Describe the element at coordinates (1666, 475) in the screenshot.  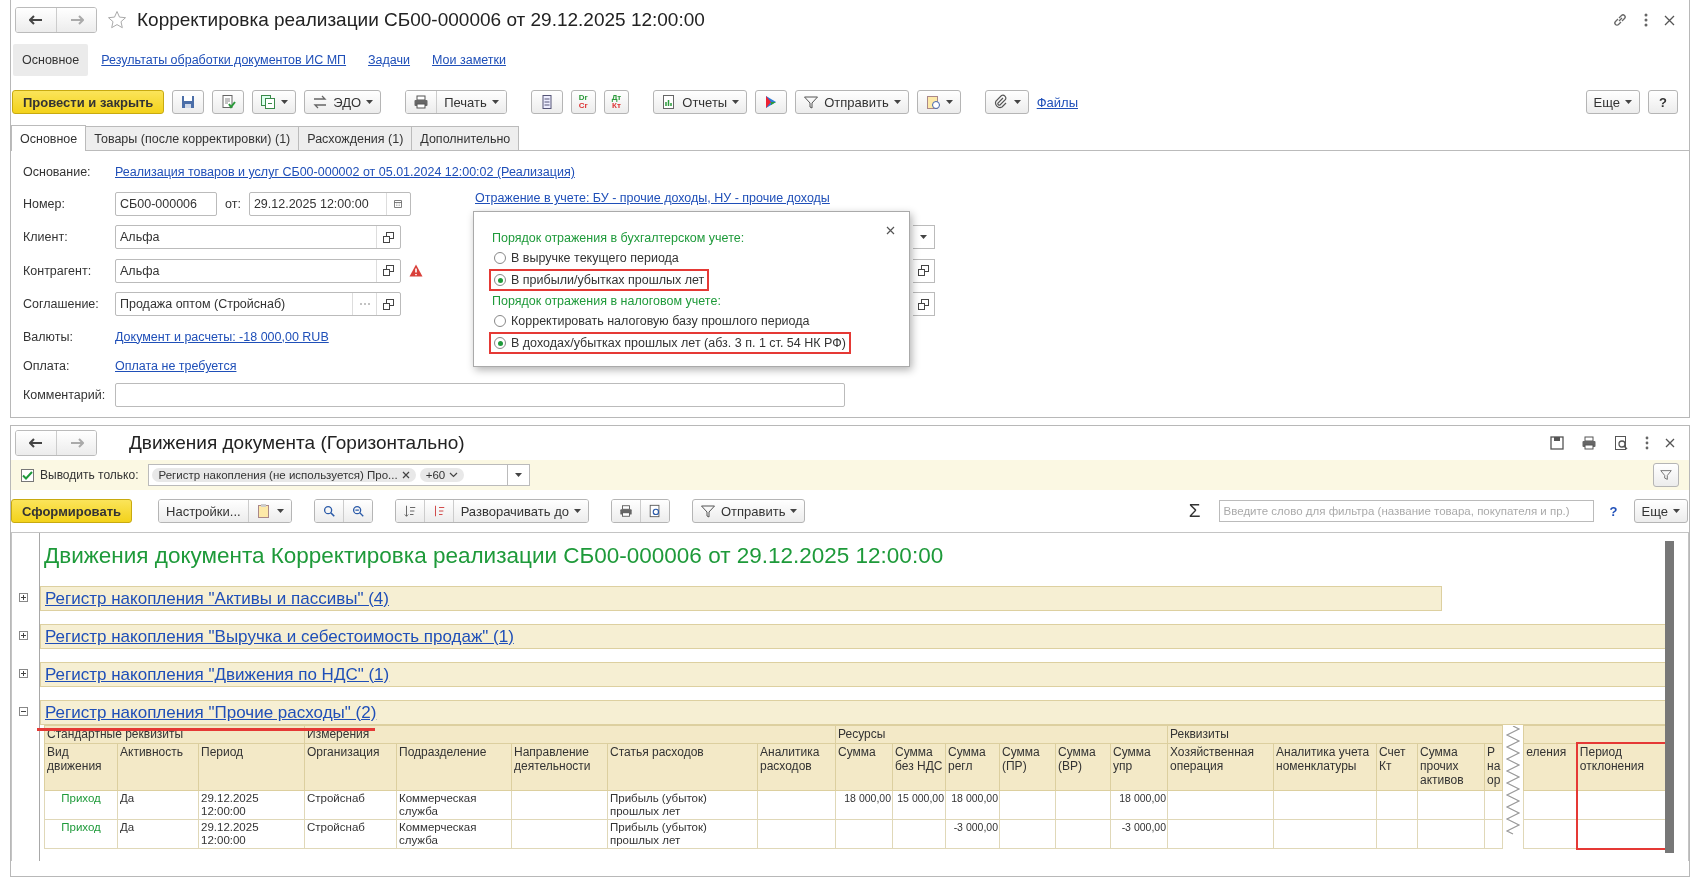
I see `filter-button` at that location.